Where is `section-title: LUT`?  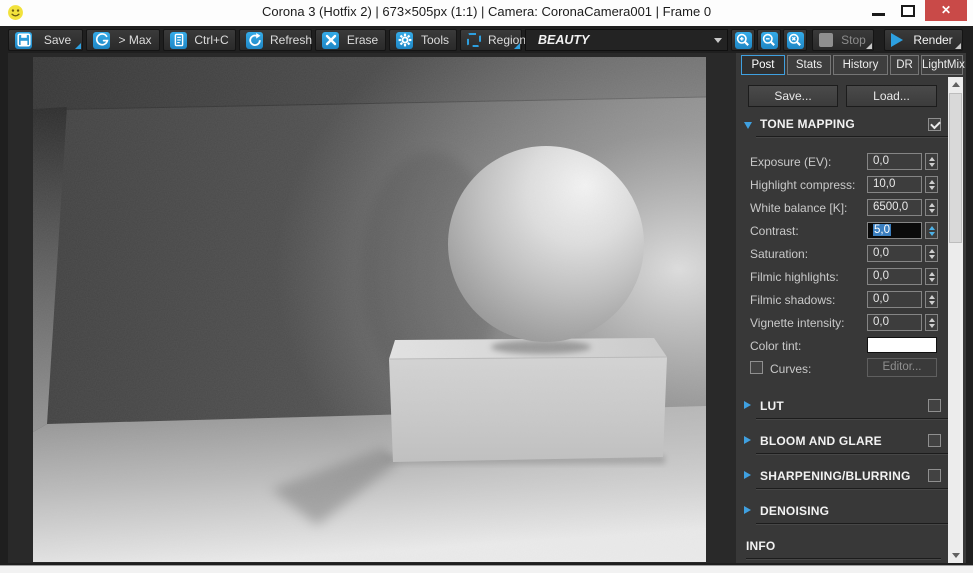
section-title: LUT is located at coordinates (772, 406).